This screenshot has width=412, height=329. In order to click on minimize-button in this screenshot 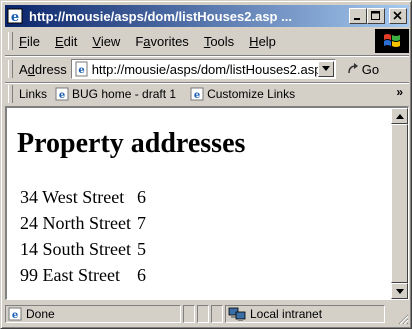, I will do `click(358, 16)`.